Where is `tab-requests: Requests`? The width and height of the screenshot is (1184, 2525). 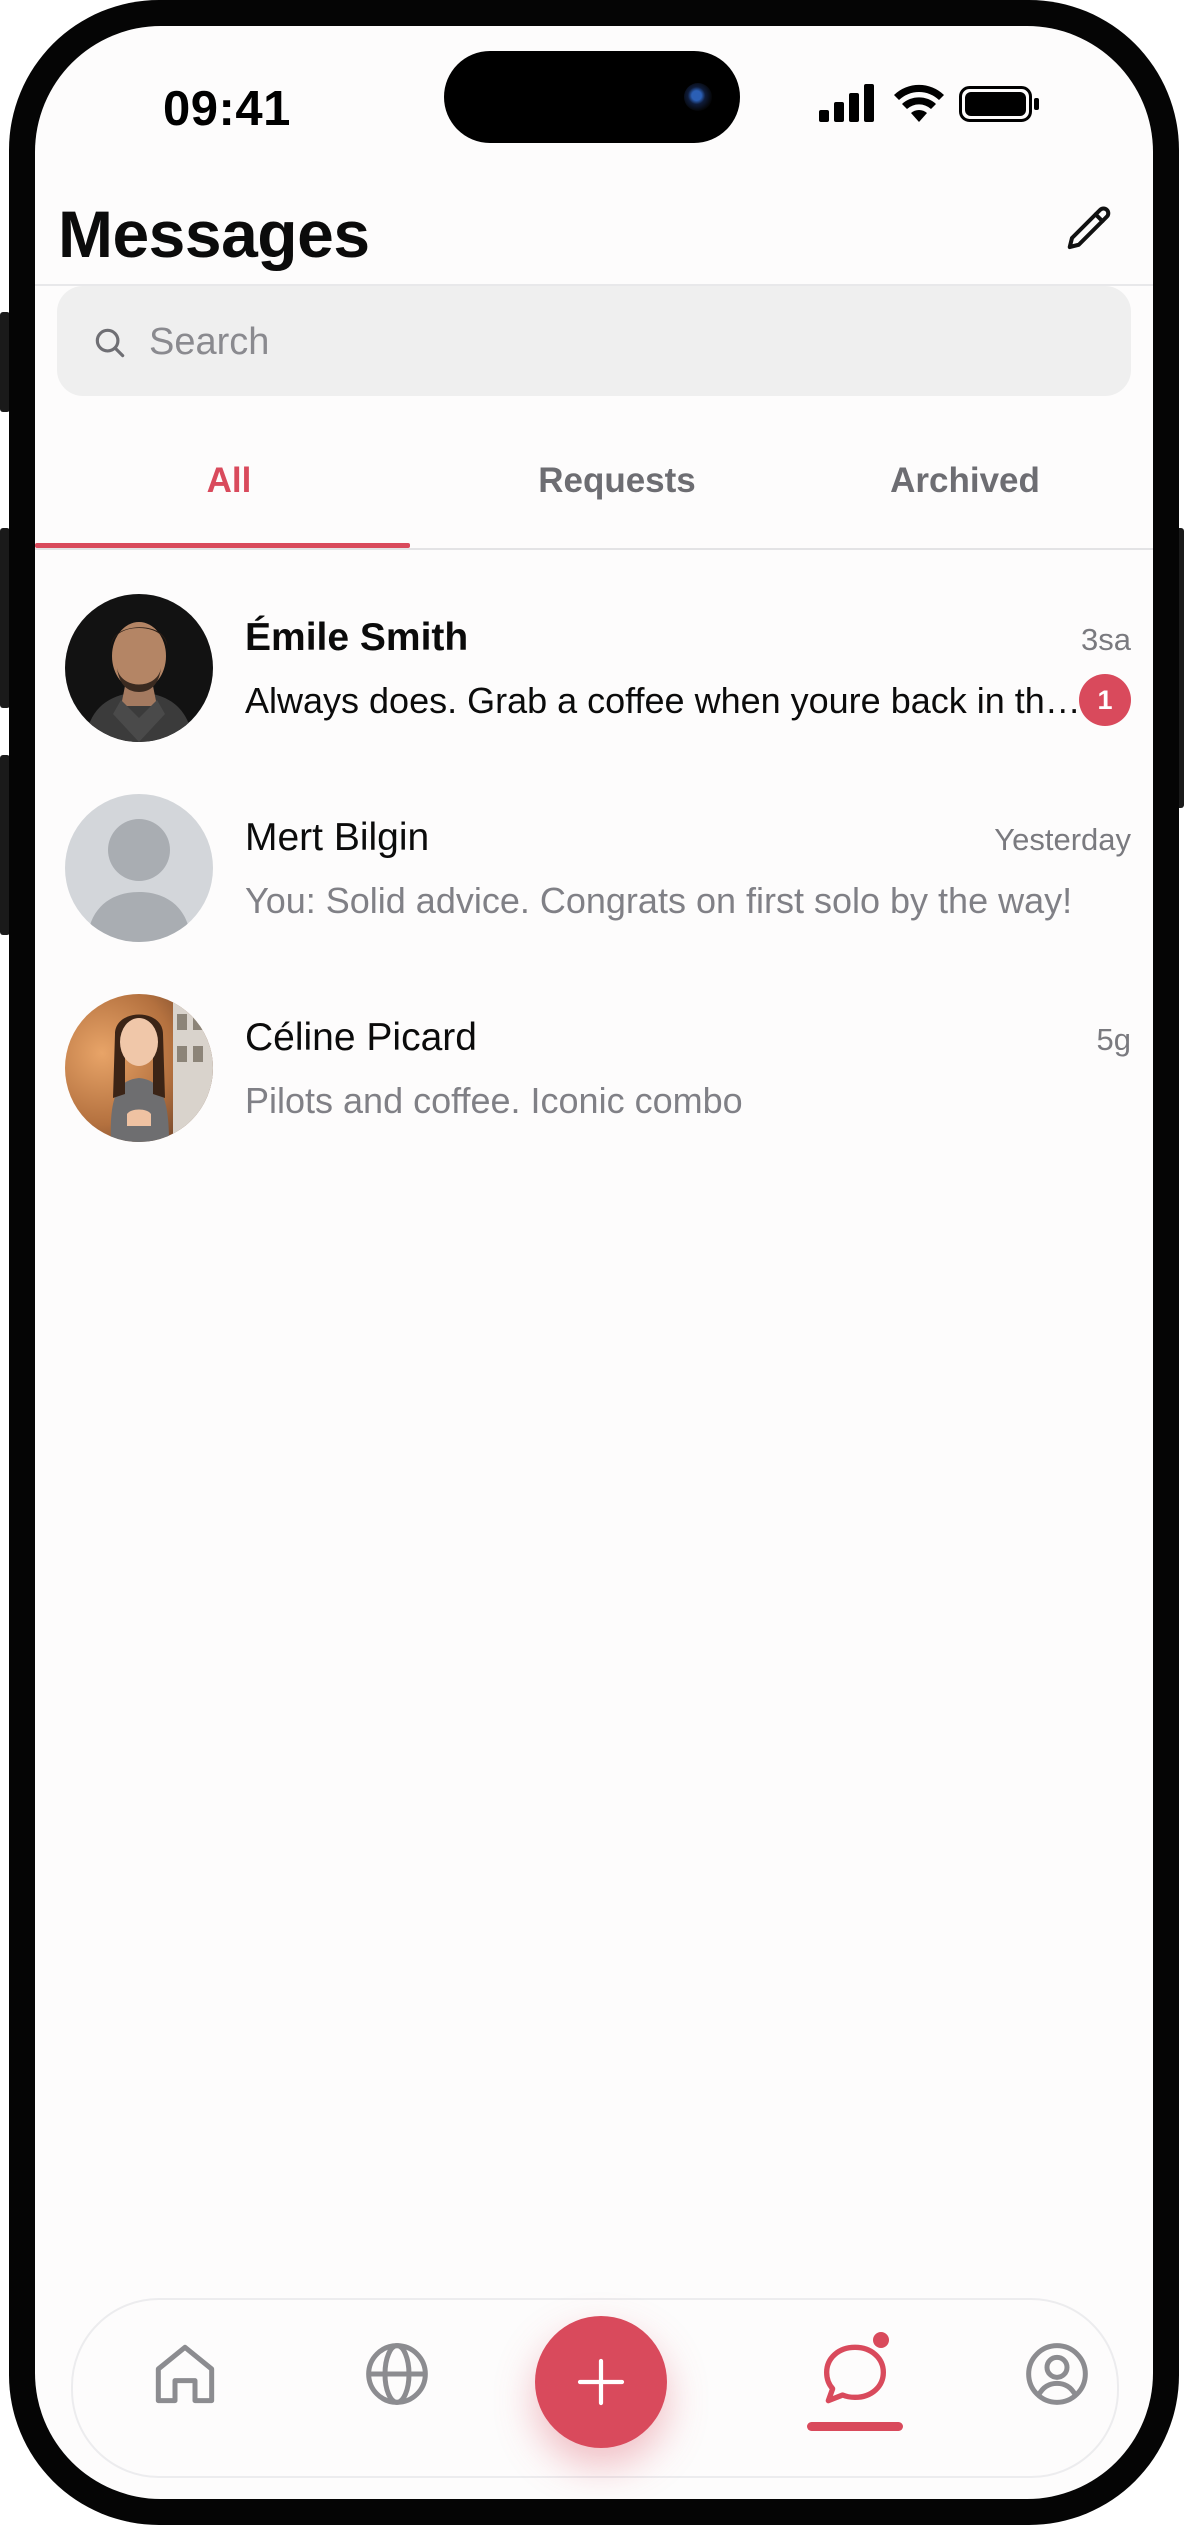
tab-requests: Requests is located at coordinates (617, 486).